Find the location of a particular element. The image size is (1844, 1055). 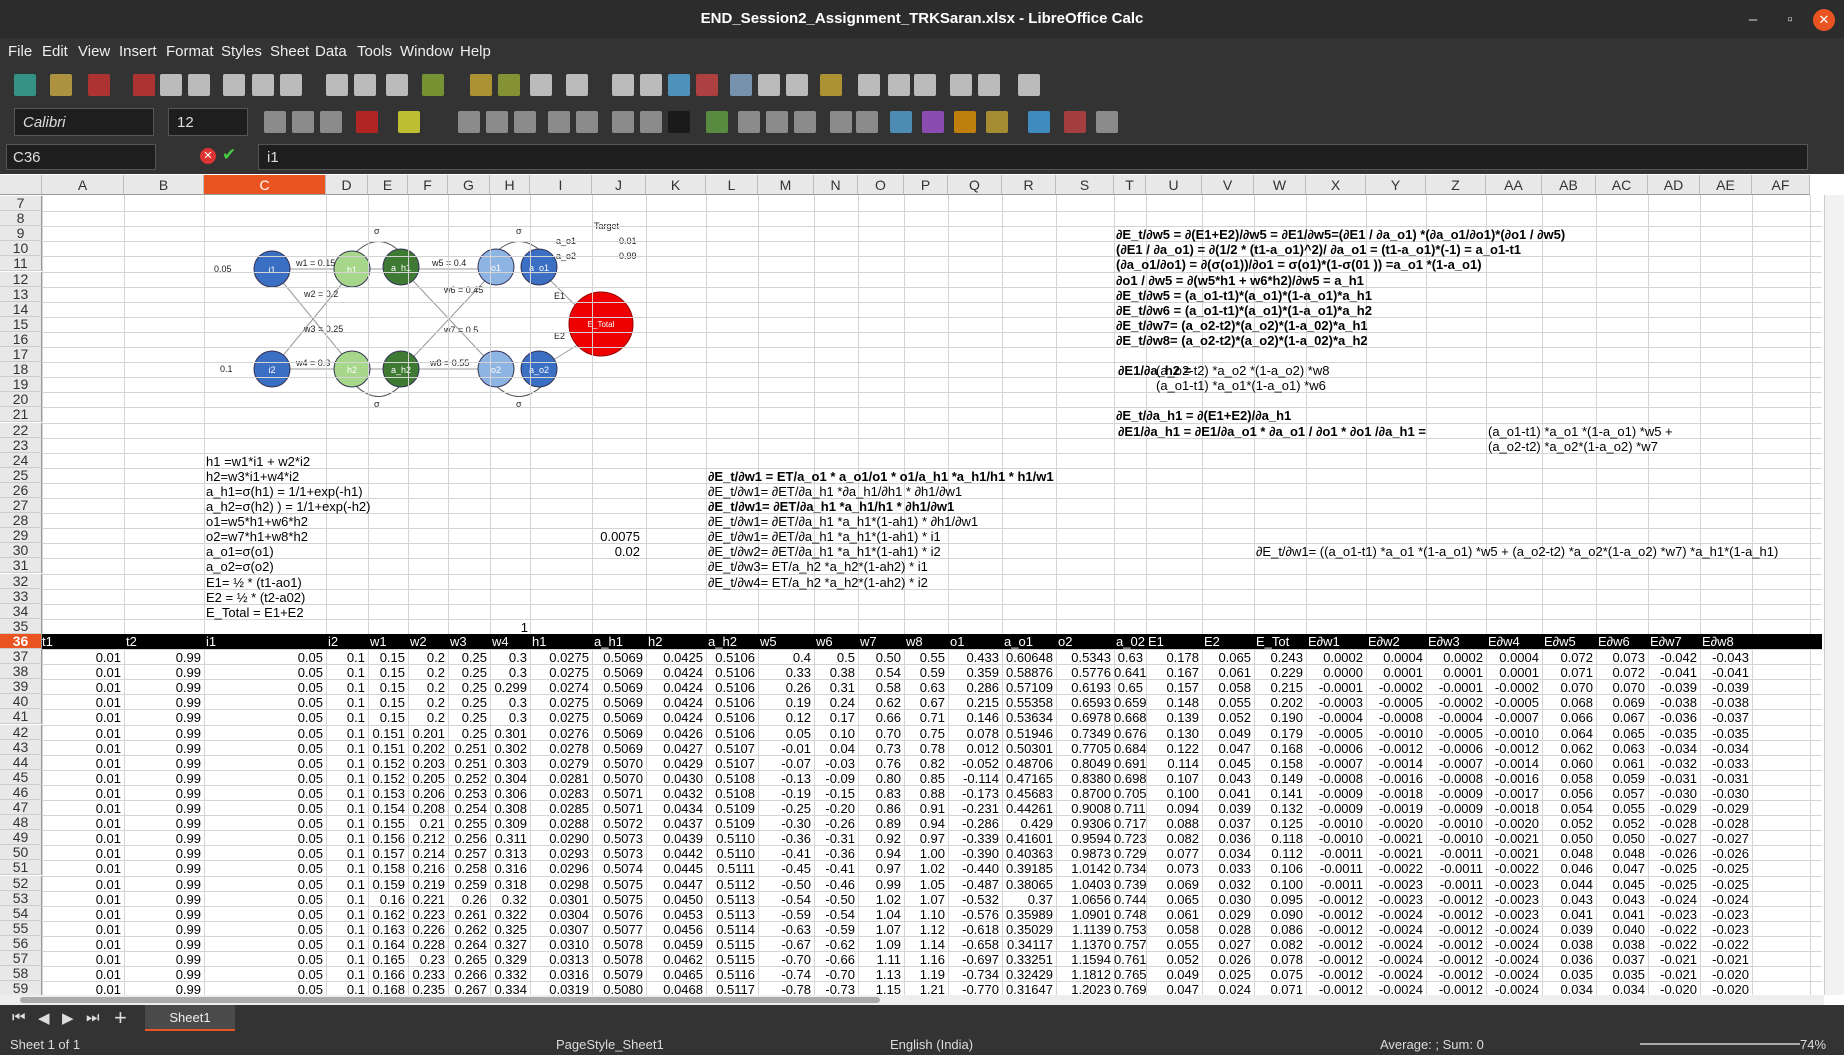

table-cell: 0.48706 is located at coordinates (1027, 763).